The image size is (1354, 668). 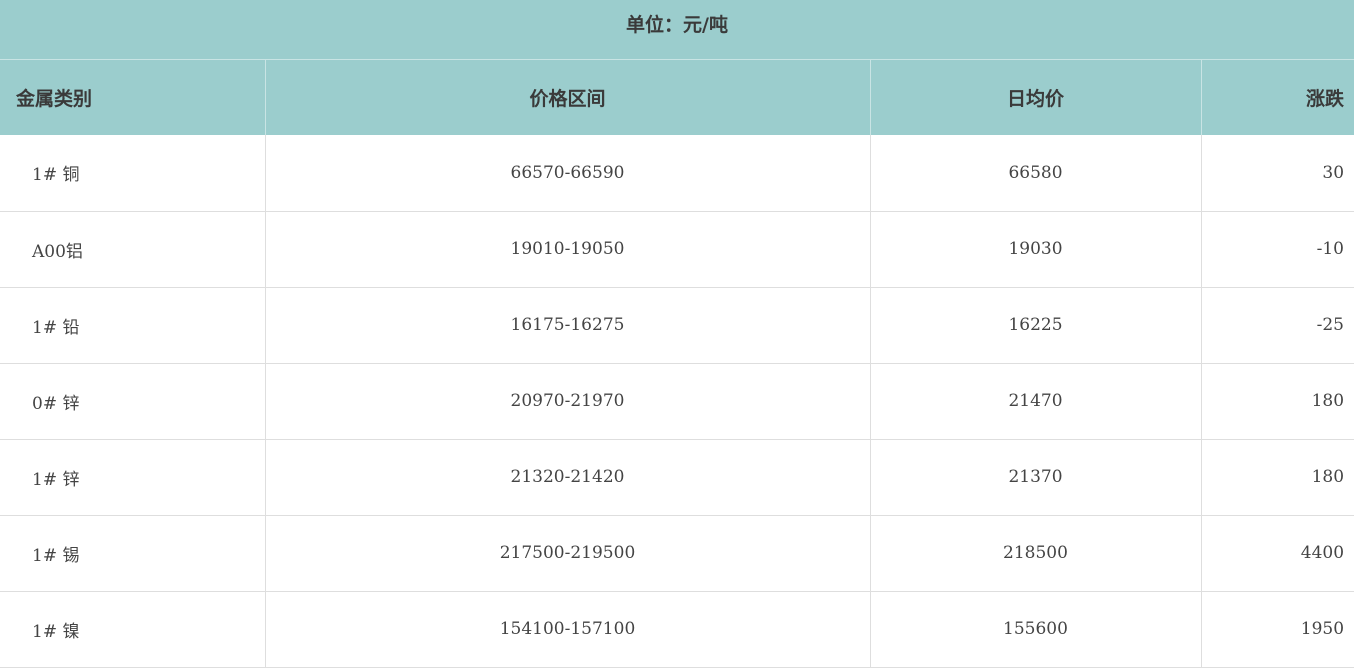 What do you see at coordinates (567, 325) in the screenshot?
I see `cell-range: 16175-16275` at bounding box center [567, 325].